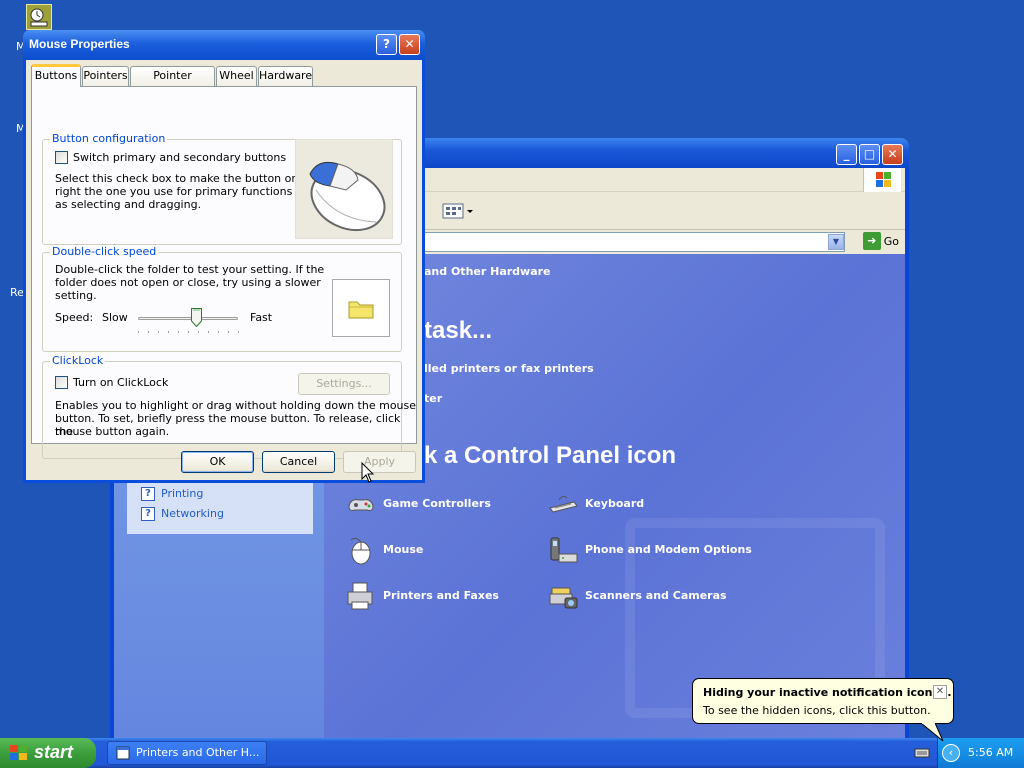 This screenshot has height=768, width=1024. I want to click on category-header: and Other Hardware, so click(487, 271).